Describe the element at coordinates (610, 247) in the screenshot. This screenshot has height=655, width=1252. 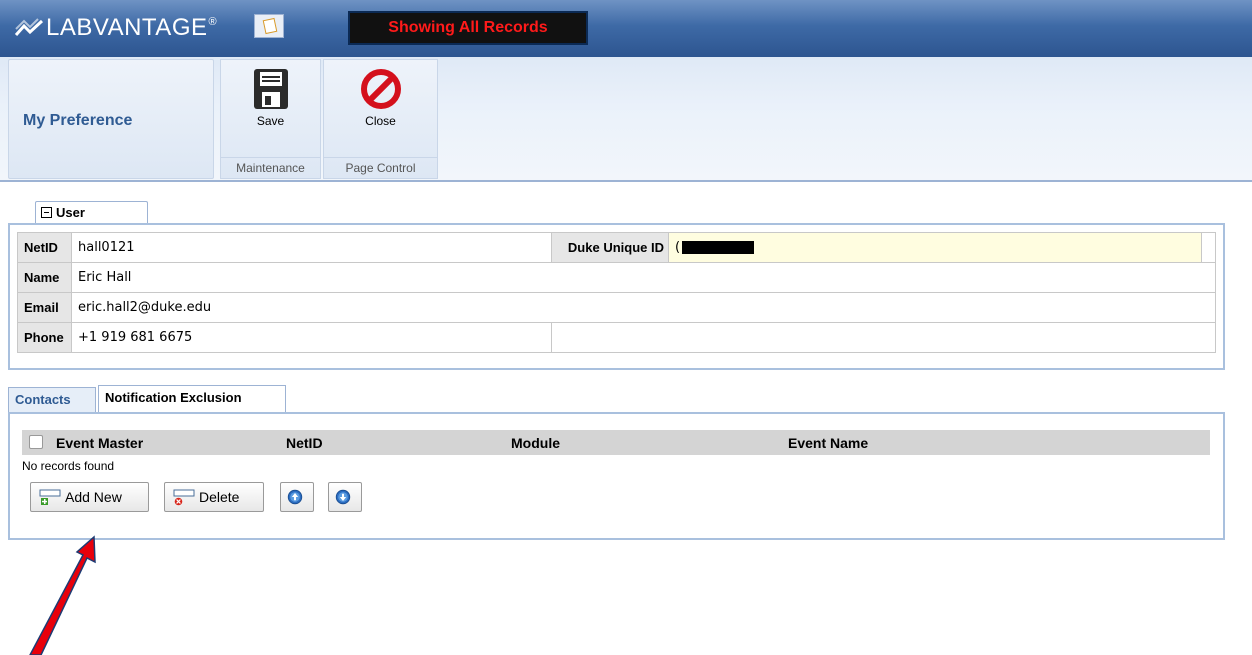
I see `unique-id-label: Duke Unique ID` at that location.